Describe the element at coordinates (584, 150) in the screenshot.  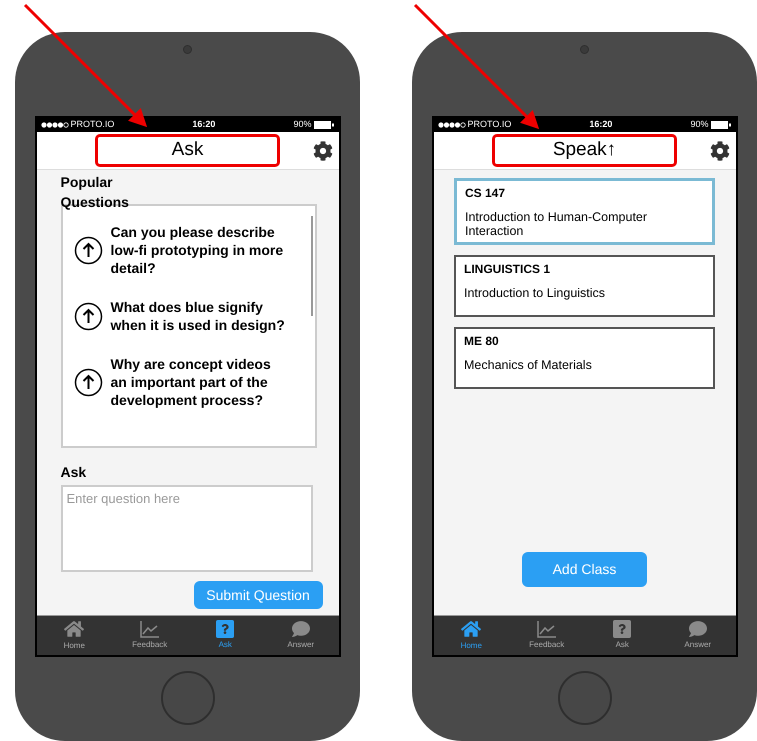
I see `screen-title: Speak↑` at that location.